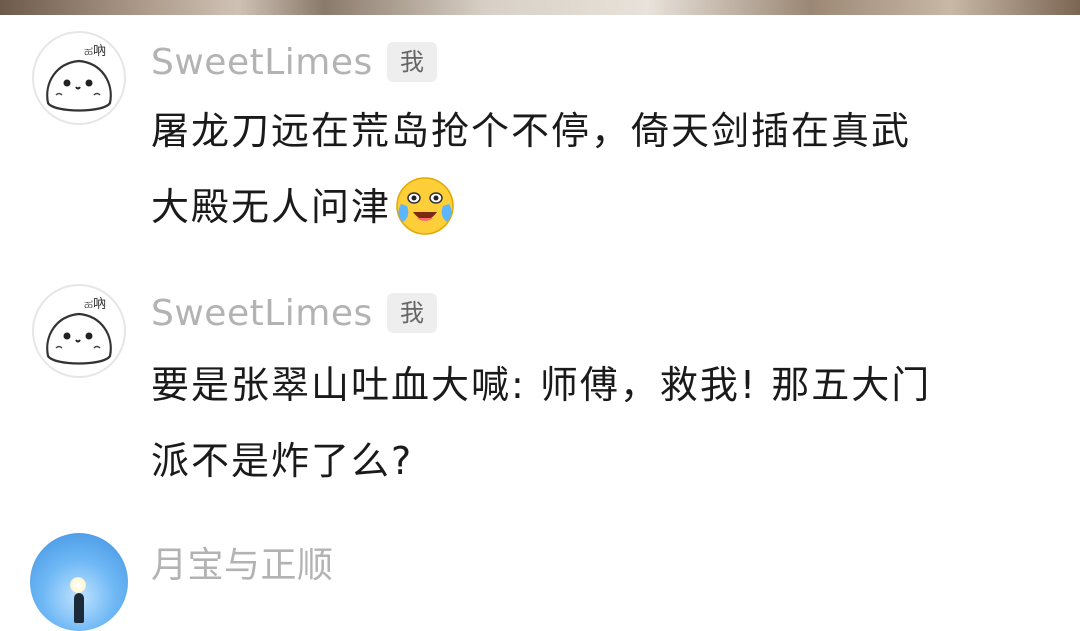  What do you see at coordinates (540, 7) in the screenshot?
I see `video-thumbnail-strip` at bounding box center [540, 7].